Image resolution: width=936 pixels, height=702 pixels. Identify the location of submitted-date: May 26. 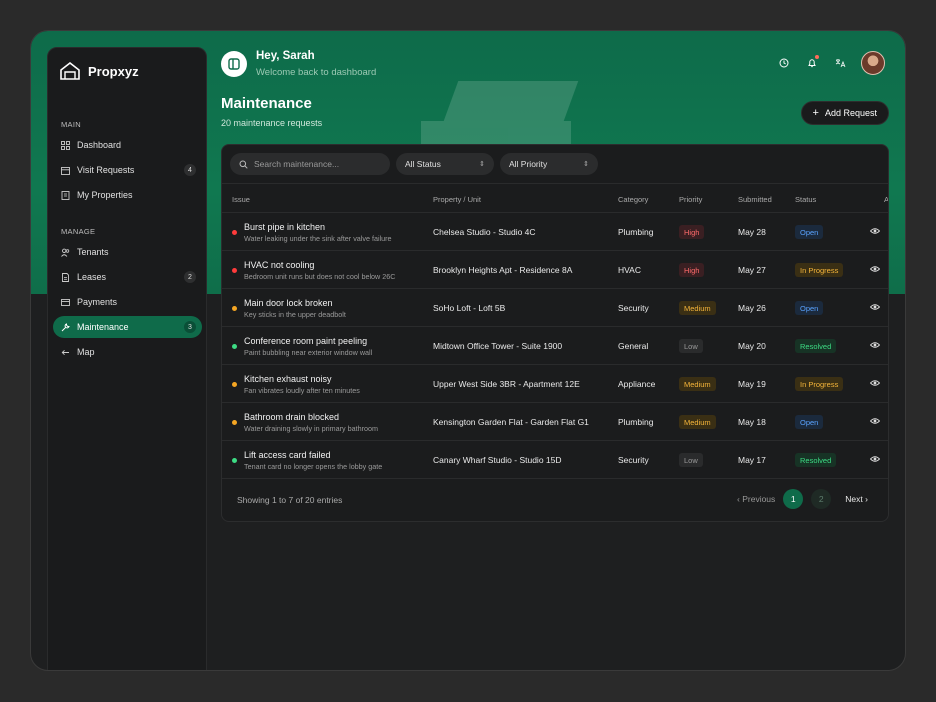
(752, 308).